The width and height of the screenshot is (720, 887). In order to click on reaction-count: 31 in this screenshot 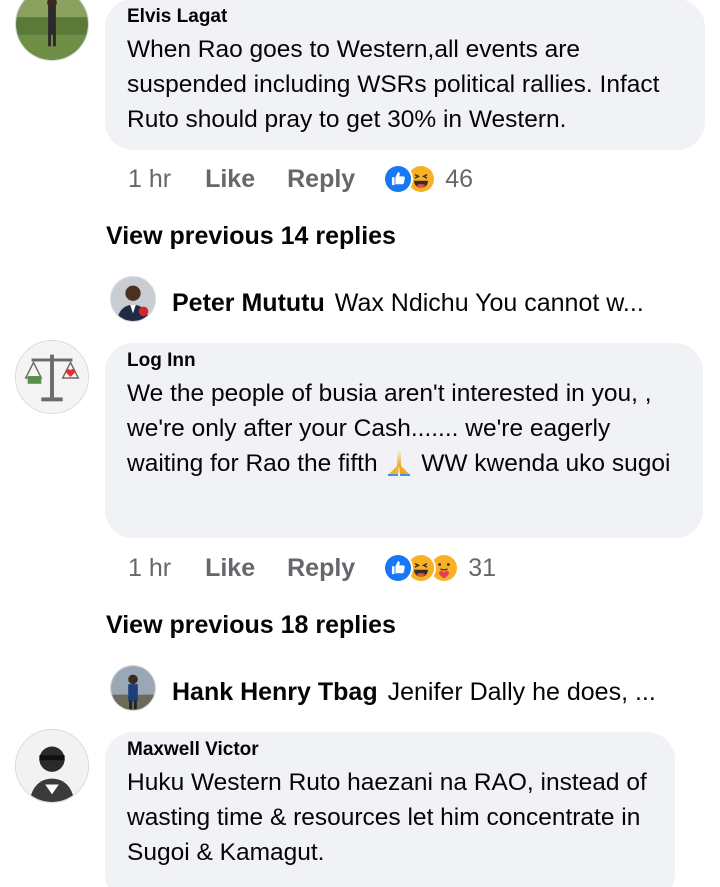, I will do `click(482, 568)`.